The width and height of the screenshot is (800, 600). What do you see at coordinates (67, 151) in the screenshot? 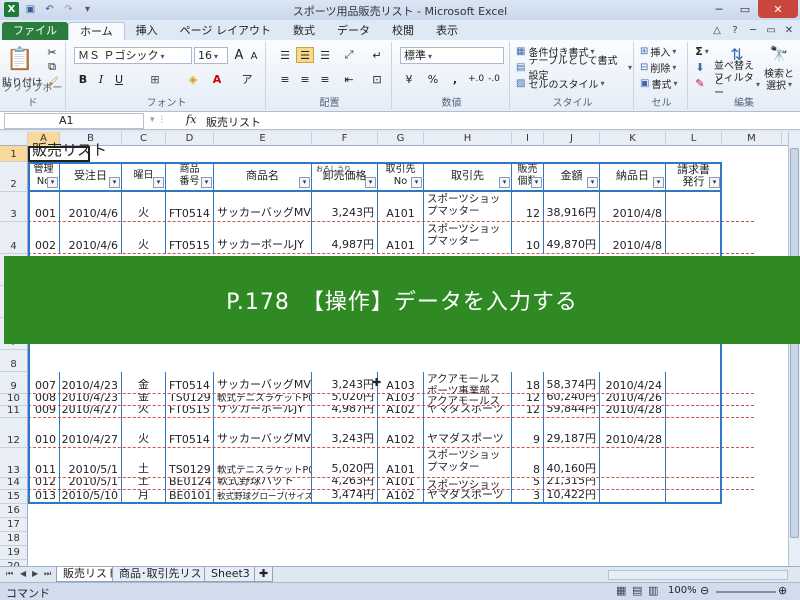
I see `sheet-title-cell: 販売リスト` at bounding box center [67, 151].